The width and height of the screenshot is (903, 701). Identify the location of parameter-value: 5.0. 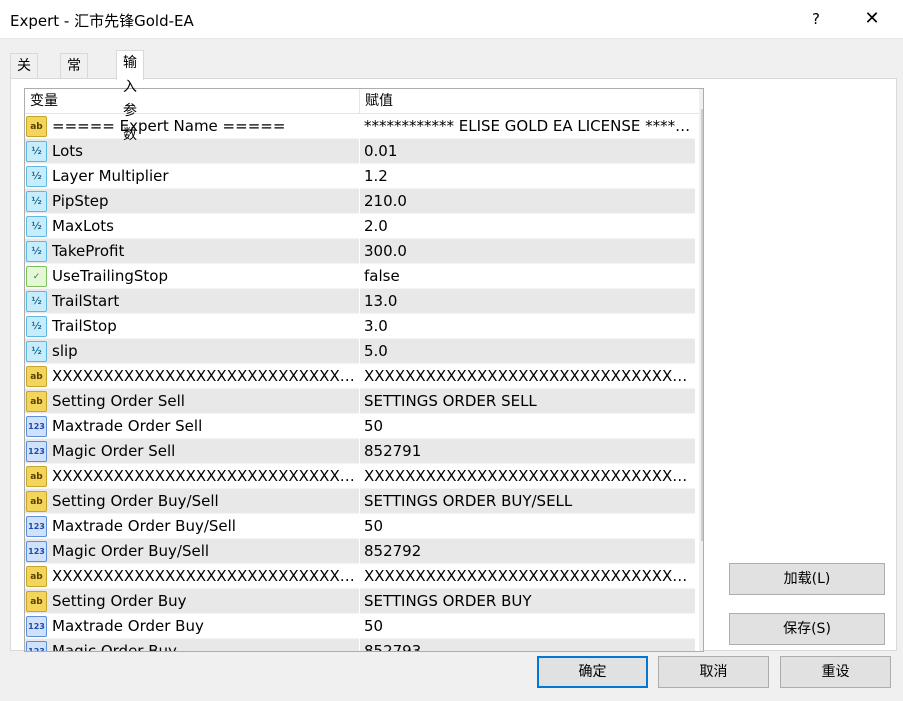
(527, 351).